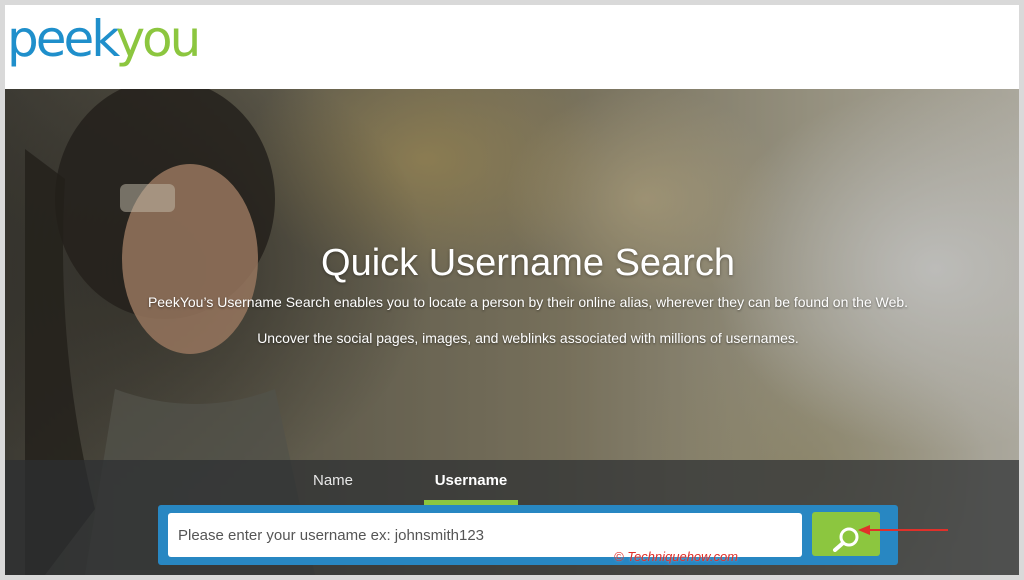  Describe the element at coordinates (903, 530) in the screenshot. I see `red-arrow-annotation` at that location.